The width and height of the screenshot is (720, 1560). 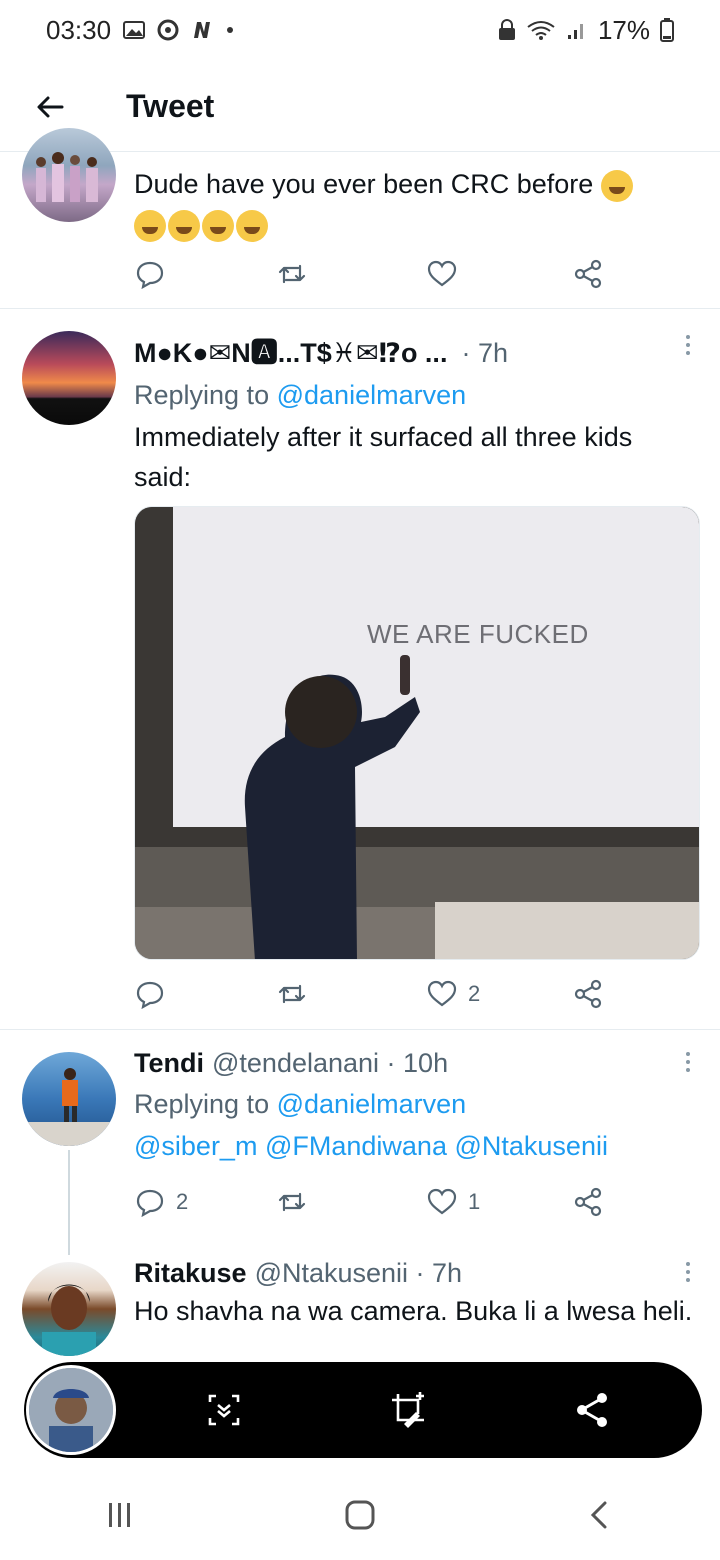 What do you see at coordinates (169, 1063) in the screenshot?
I see `display-name: Tendi` at bounding box center [169, 1063].